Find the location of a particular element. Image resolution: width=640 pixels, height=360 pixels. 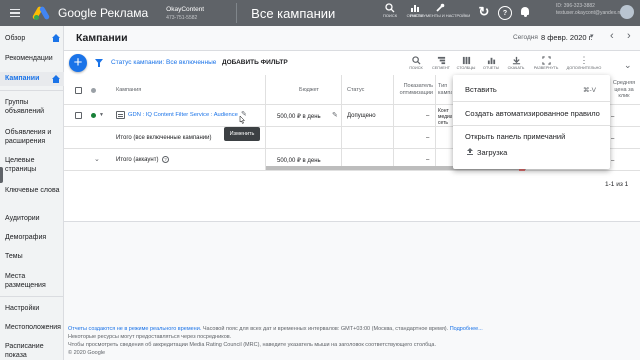

status-filter-chip: Статус кампании: Все включенные is located at coordinates (163, 62).